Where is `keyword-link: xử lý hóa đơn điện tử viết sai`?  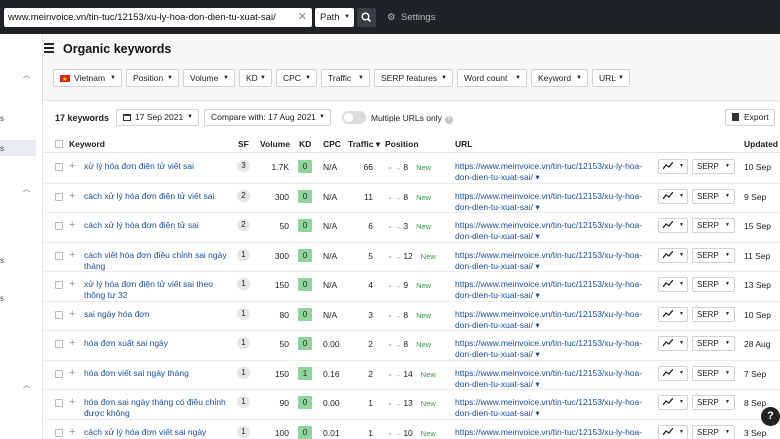
keyword-link: xử lý hóa đơn điện tử viết sai is located at coordinates (159, 166).